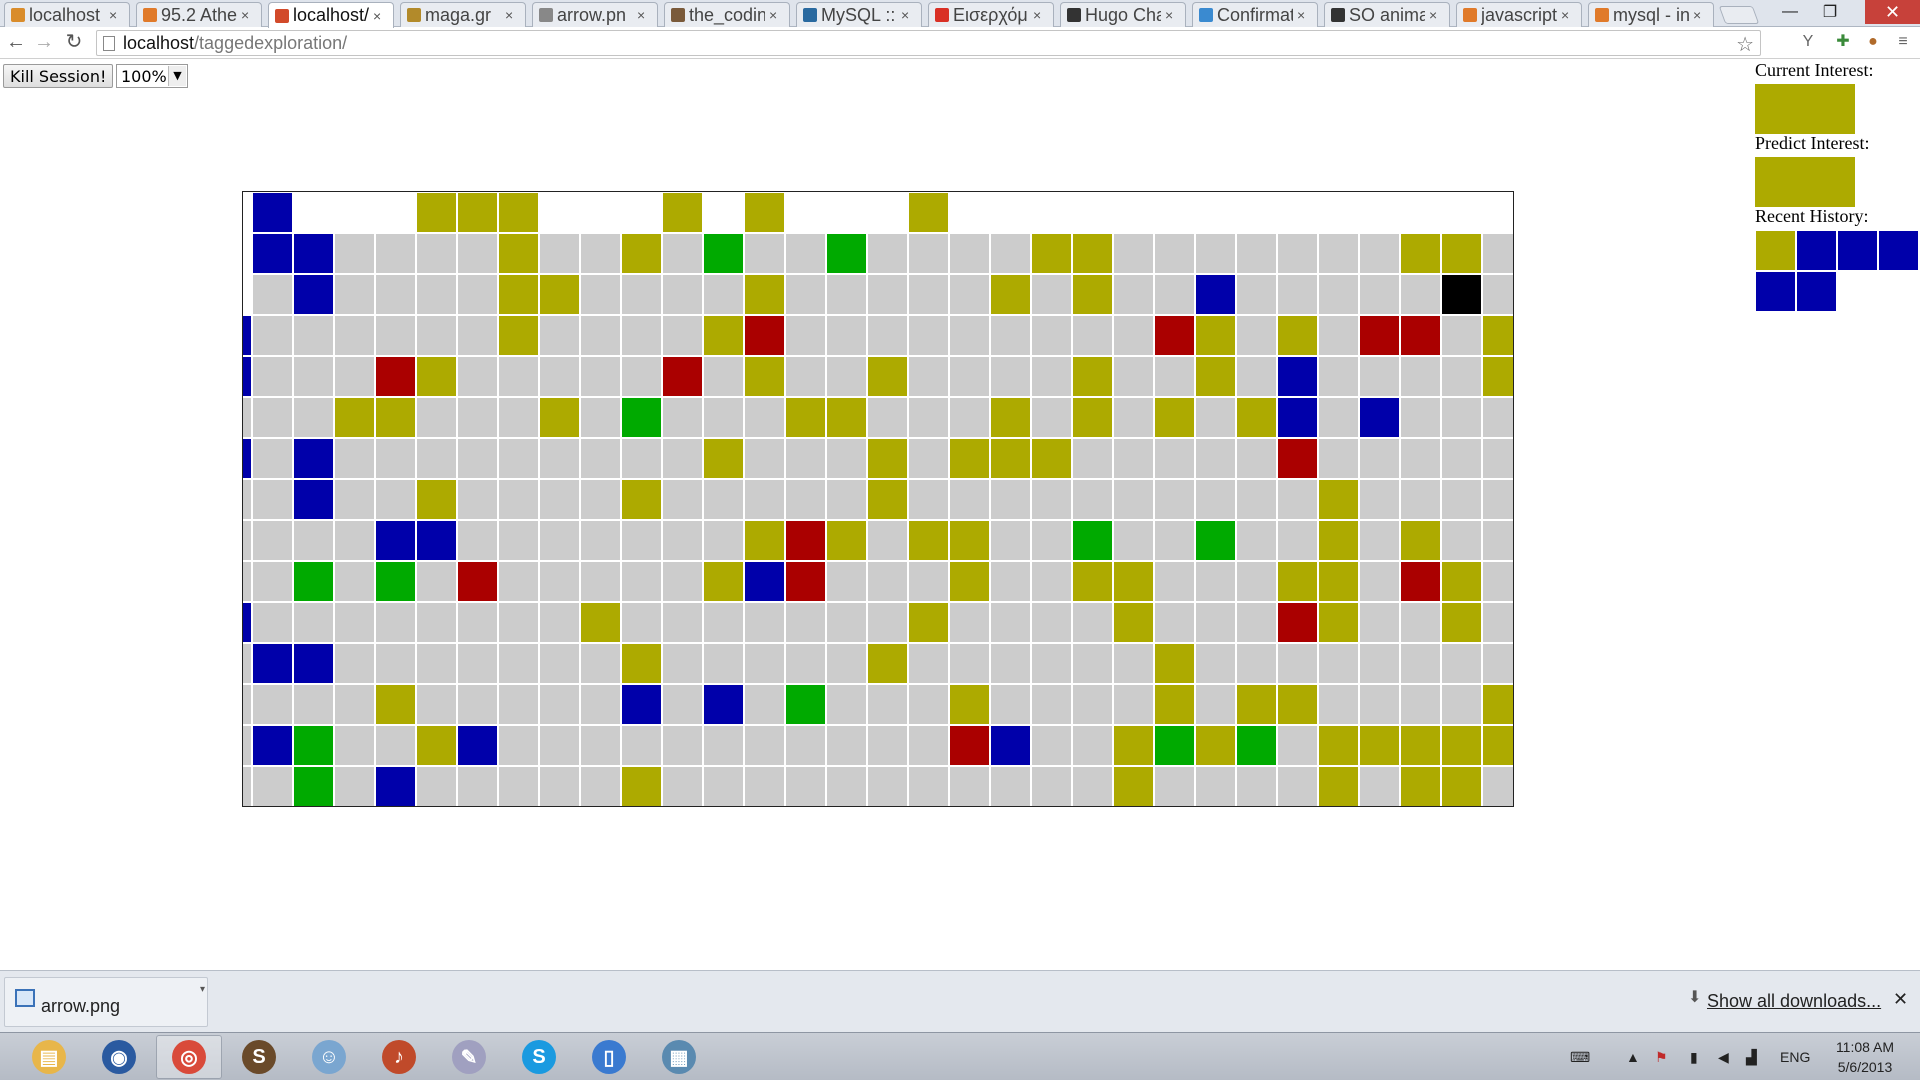 Image resolution: width=1920 pixels, height=1080 pixels. What do you see at coordinates (1633, 1056) in the screenshot?
I see `show-hidden-icons: ▲` at bounding box center [1633, 1056].